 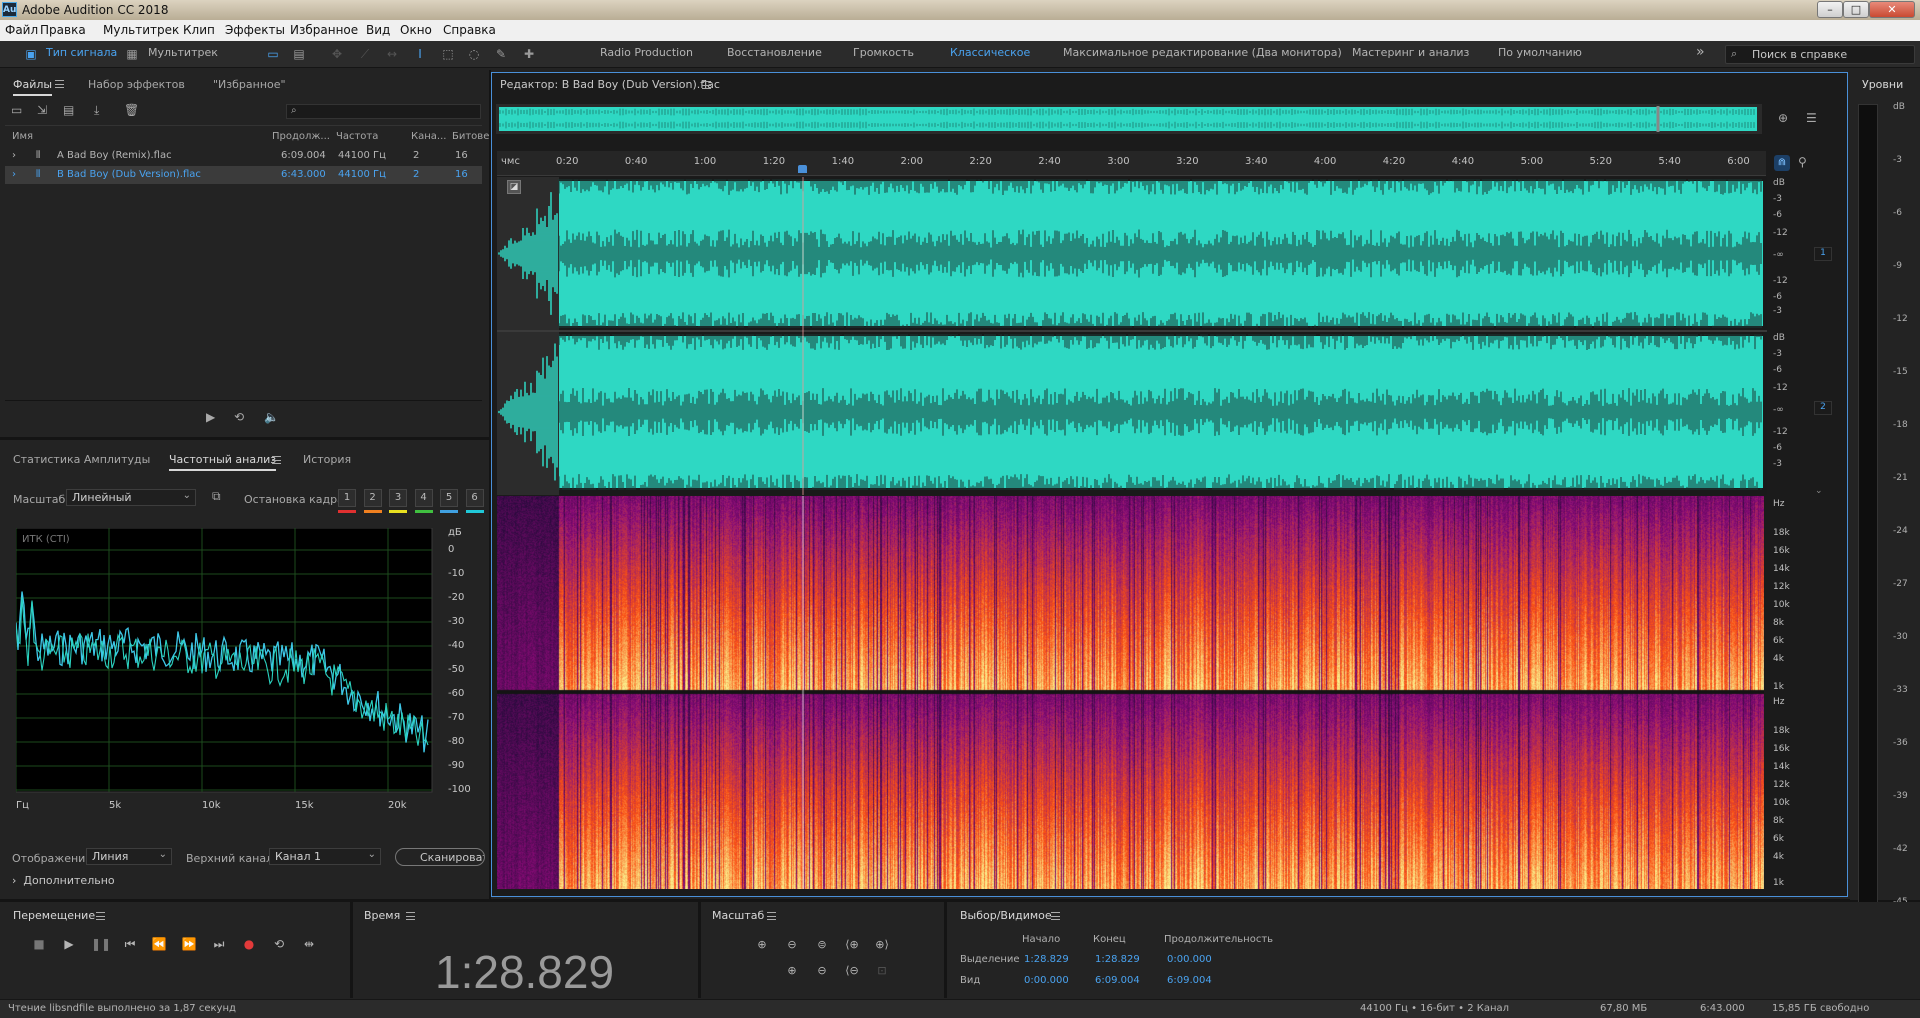 What do you see at coordinates (249, 944) in the screenshot?
I see `record-icon: ●` at bounding box center [249, 944].